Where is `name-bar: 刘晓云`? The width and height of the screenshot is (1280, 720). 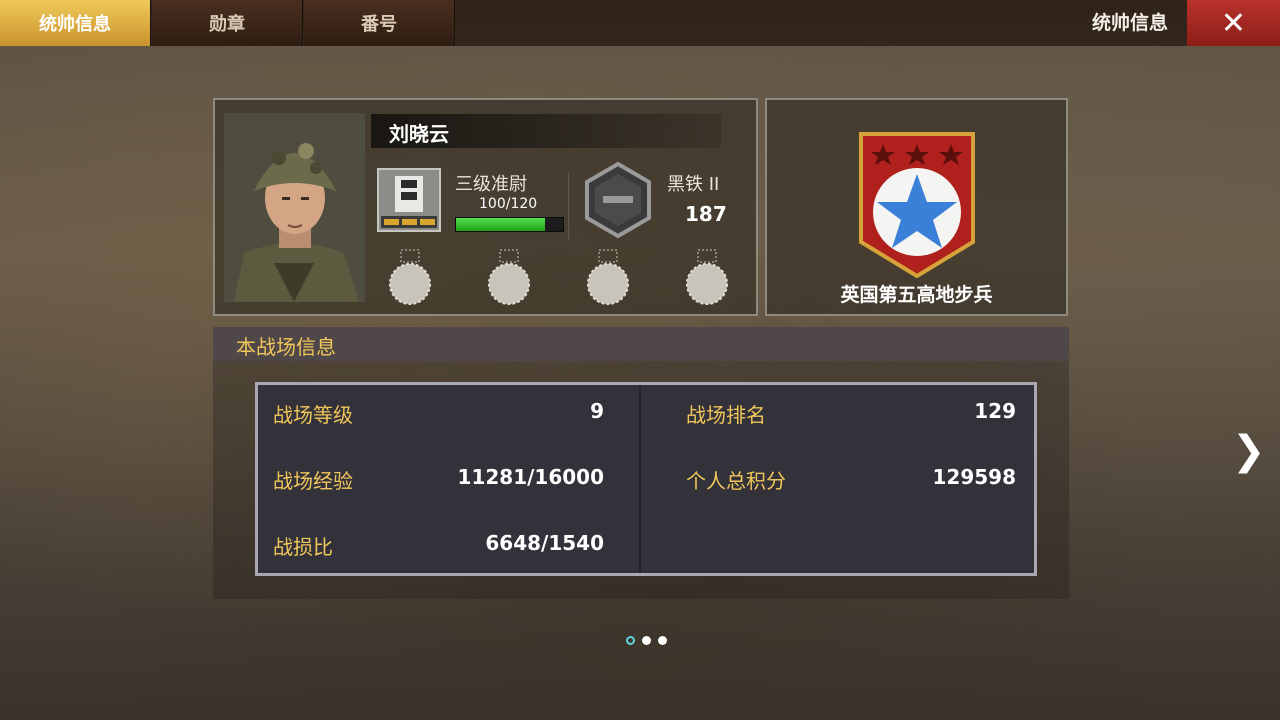
name-bar: 刘晓云 is located at coordinates (546, 131).